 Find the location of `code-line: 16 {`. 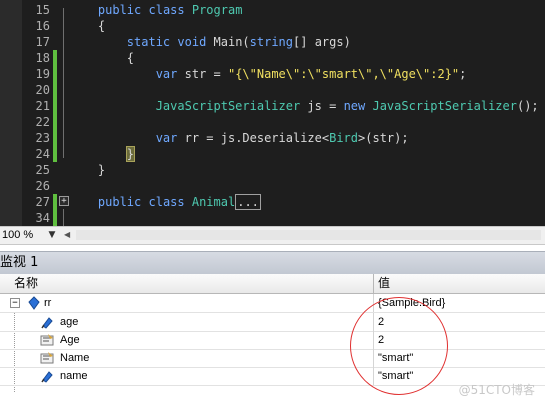

code-line: 16 { is located at coordinates (272, 26).